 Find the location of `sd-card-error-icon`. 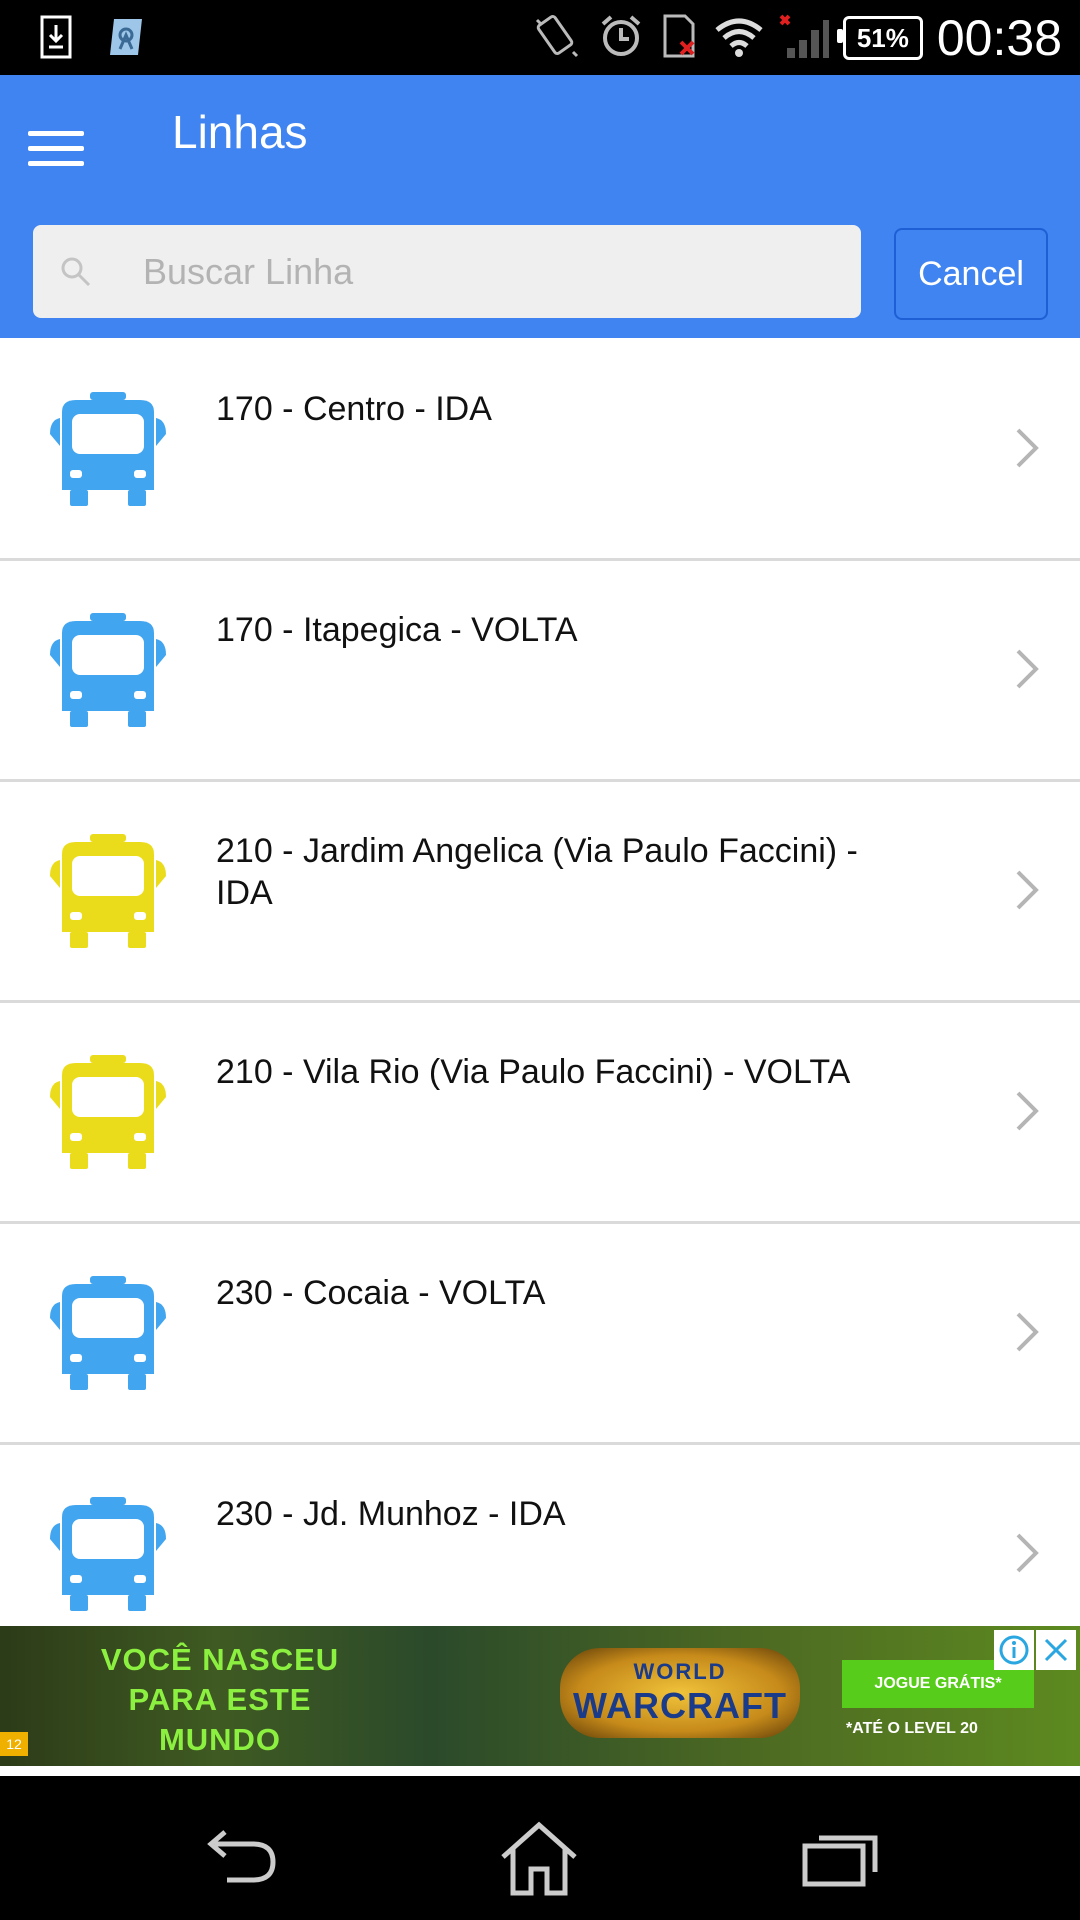

sd-card-error-icon is located at coordinates (679, 38).